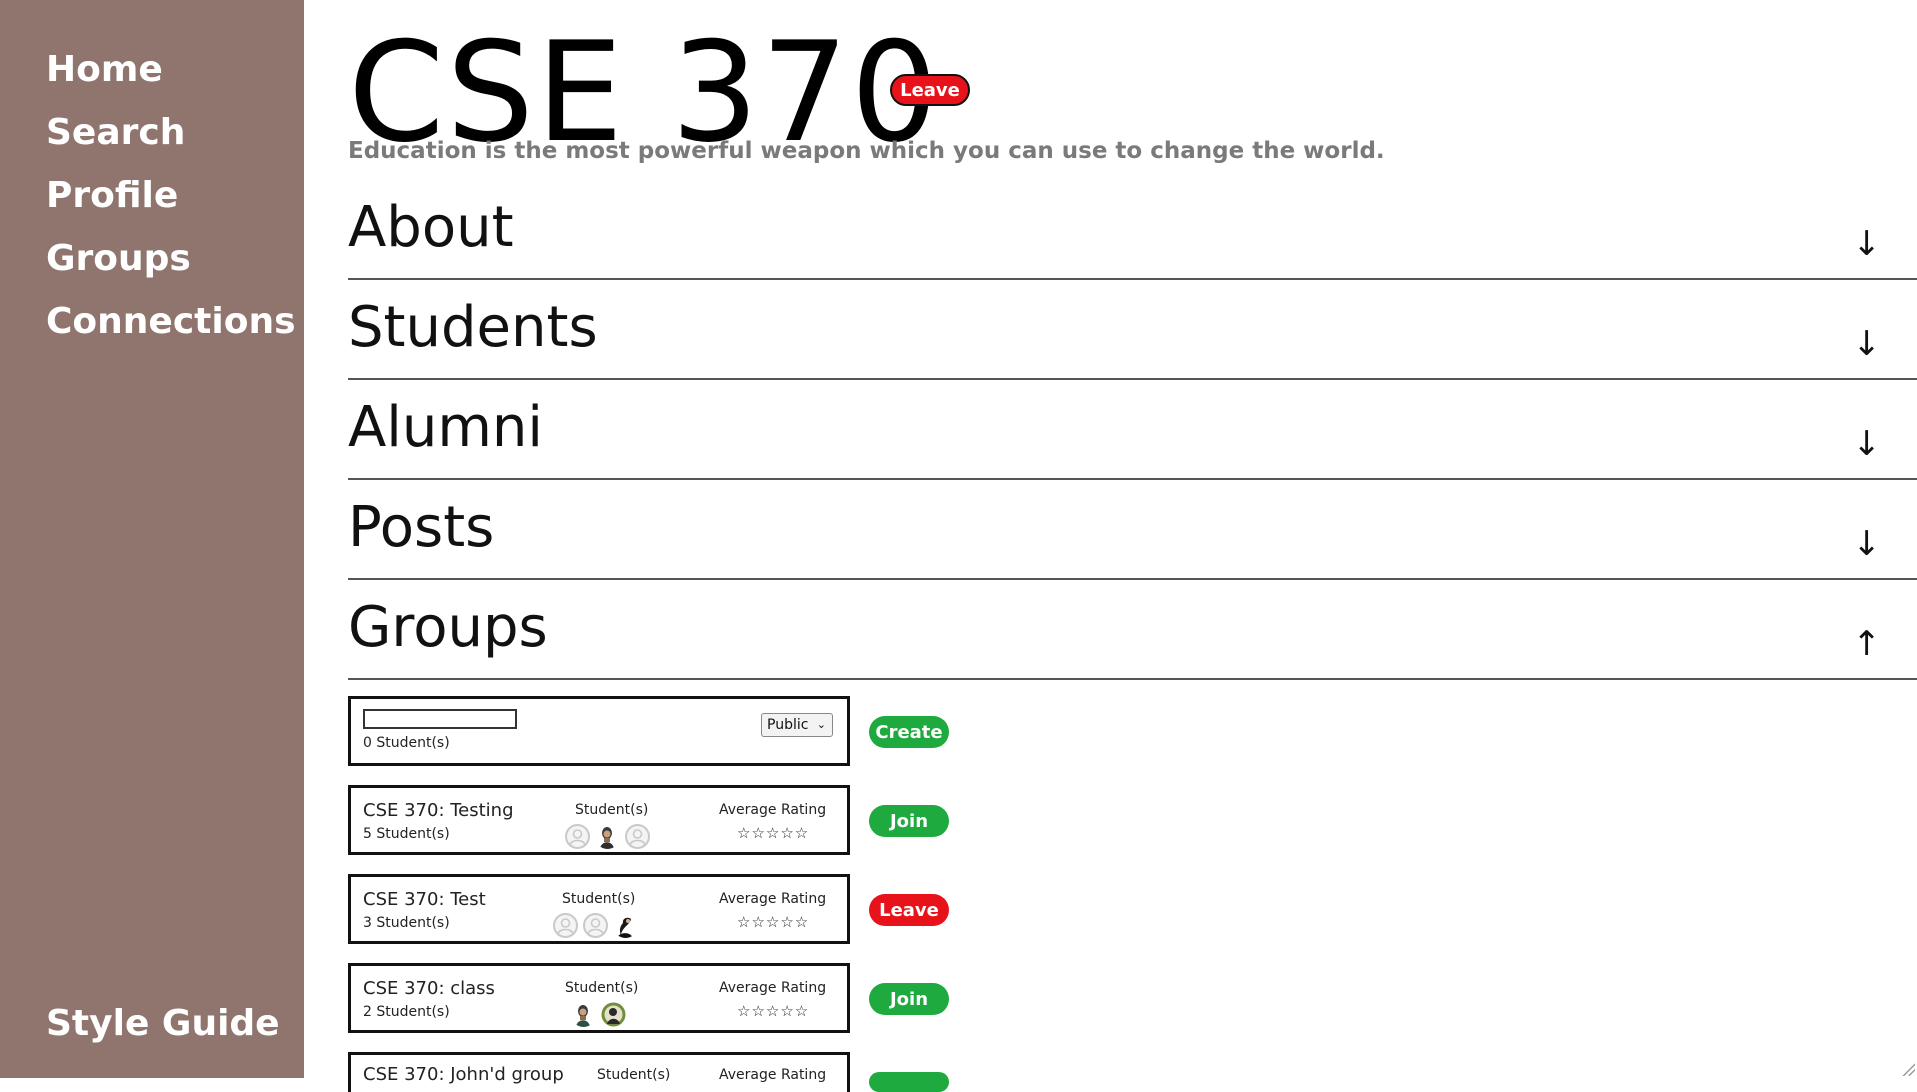 This screenshot has width=1917, height=1092. Describe the element at coordinates (115, 133) in the screenshot. I see `sidebar-item-search: Search` at that location.